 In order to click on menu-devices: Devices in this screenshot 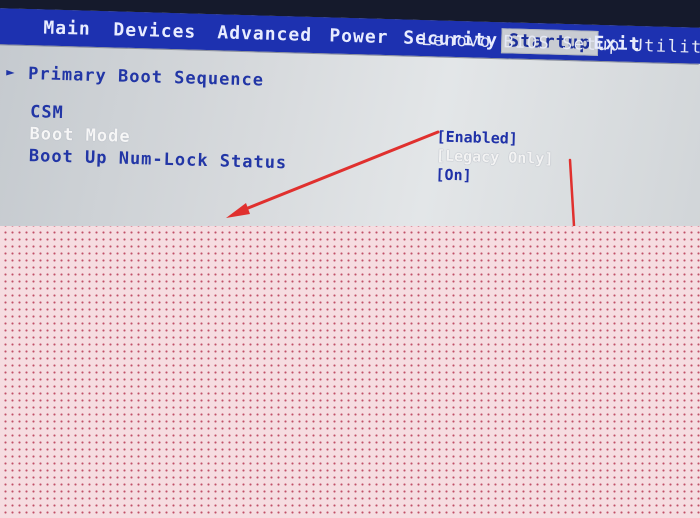, I will do `click(154, 30)`.